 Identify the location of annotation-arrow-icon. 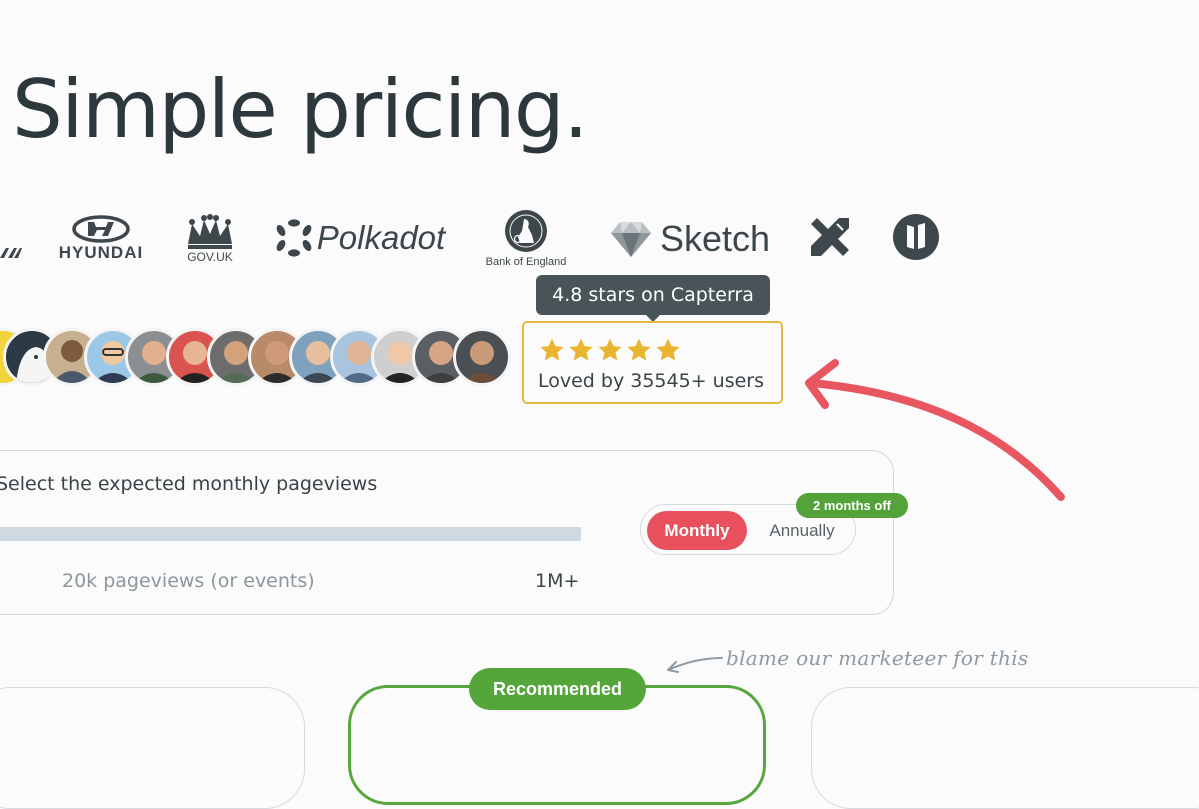
(695, 665).